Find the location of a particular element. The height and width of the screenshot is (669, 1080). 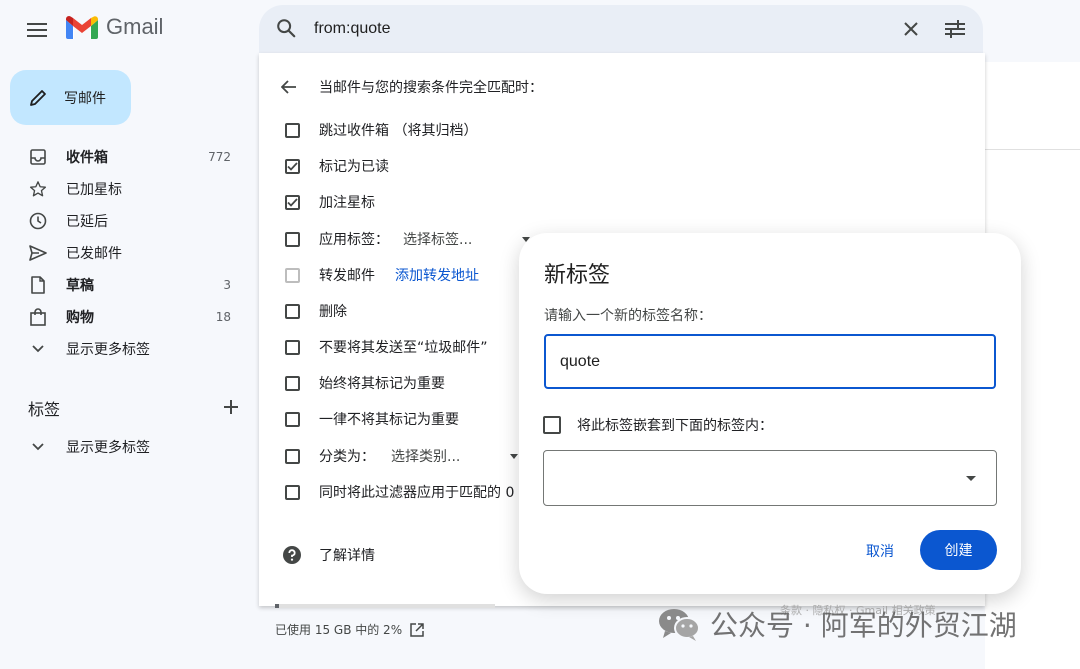

external-link-icon is located at coordinates (417, 629).